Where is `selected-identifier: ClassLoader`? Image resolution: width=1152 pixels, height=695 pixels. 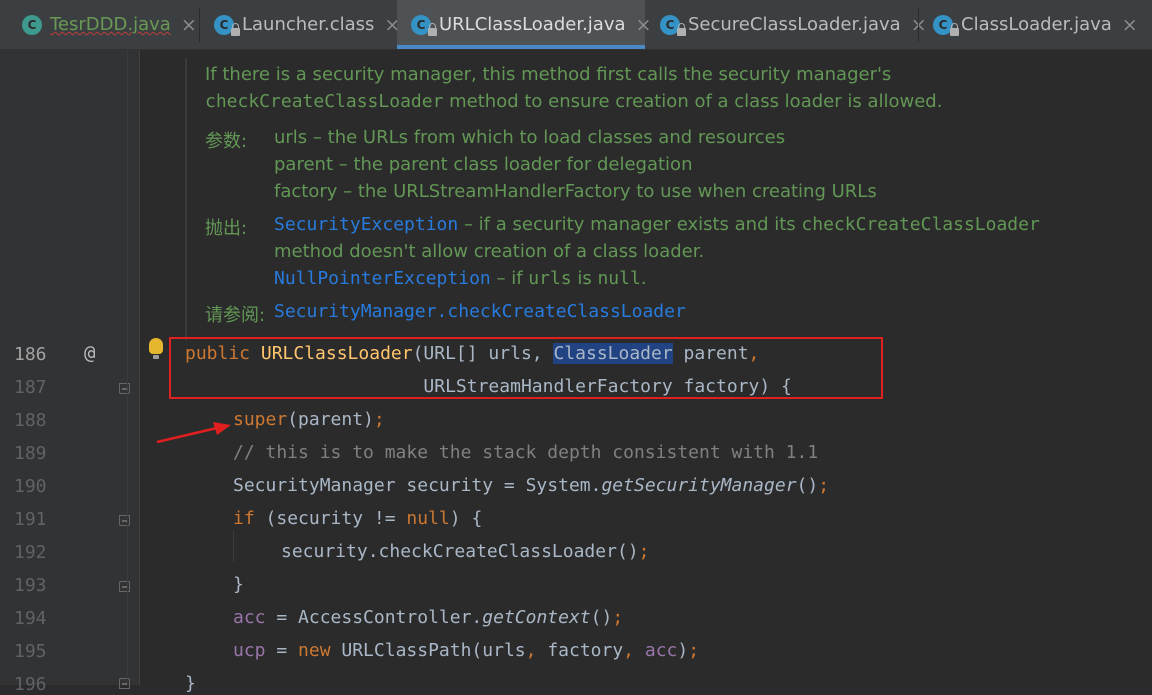 selected-identifier: ClassLoader is located at coordinates (613, 353).